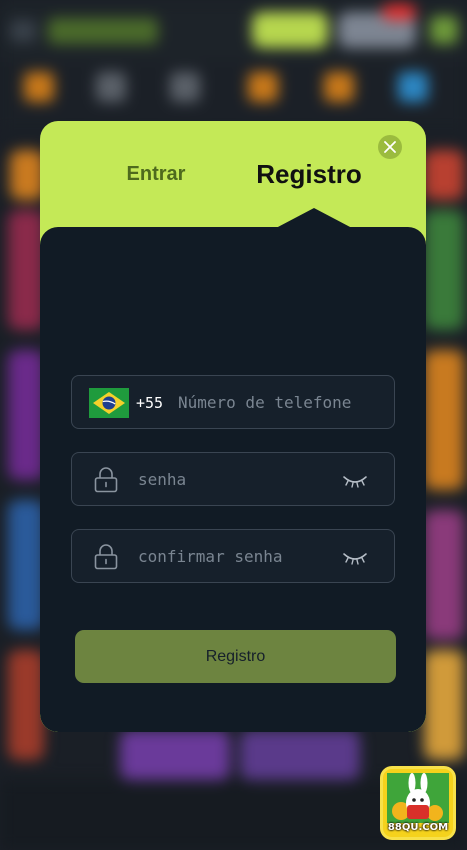 The height and width of the screenshot is (850, 467). Describe the element at coordinates (236, 556) in the screenshot. I see `confirm-password-input` at that location.